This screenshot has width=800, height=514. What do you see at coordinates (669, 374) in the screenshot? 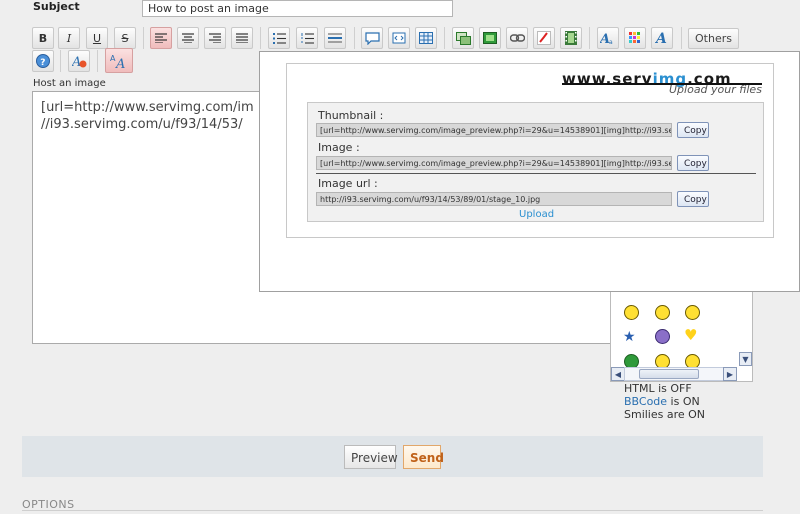
I see `scrollbar-thumb` at bounding box center [669, 374].